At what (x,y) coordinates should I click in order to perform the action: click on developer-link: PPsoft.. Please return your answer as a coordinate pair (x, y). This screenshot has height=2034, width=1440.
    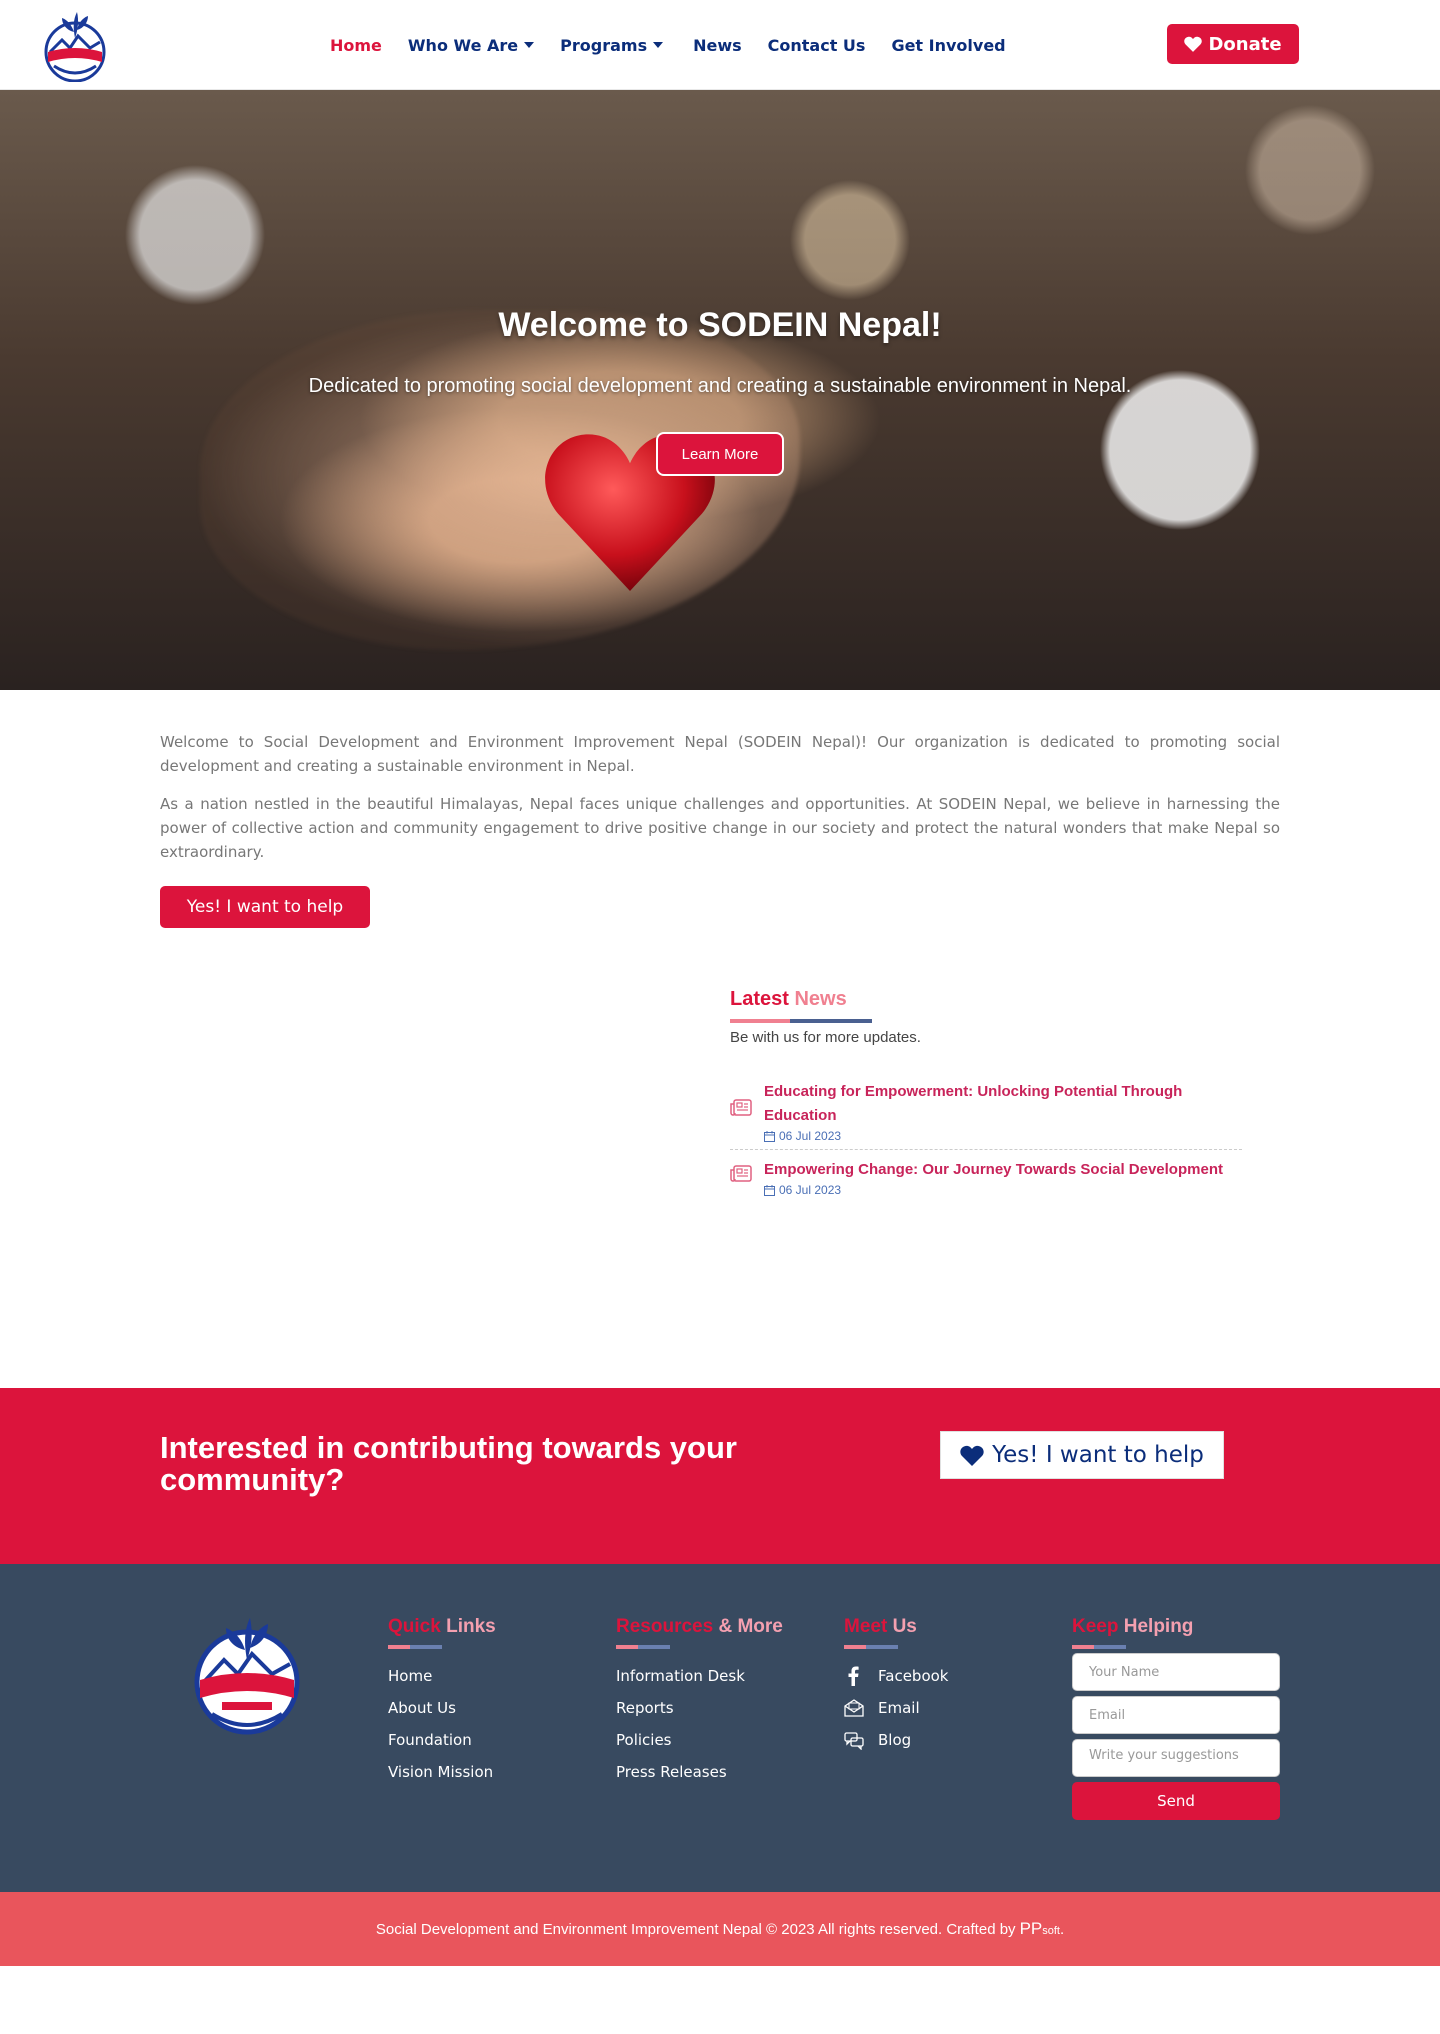
    Looking at the image, I should click on (1042, 1929).